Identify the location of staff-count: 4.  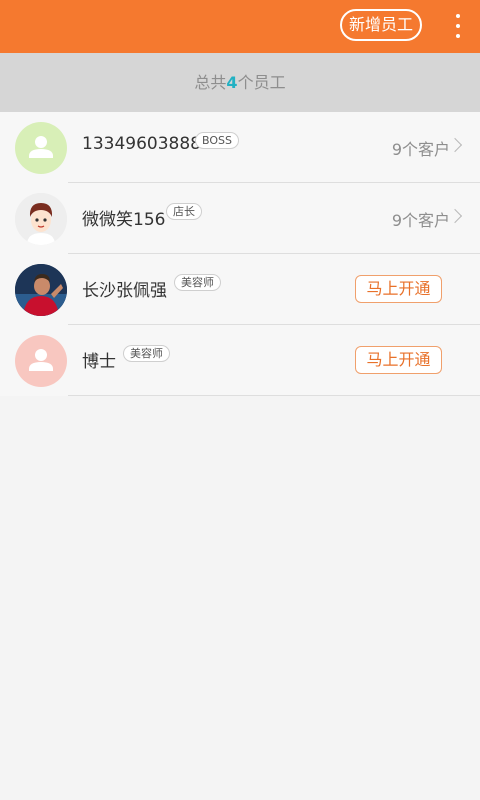
(232, 82).